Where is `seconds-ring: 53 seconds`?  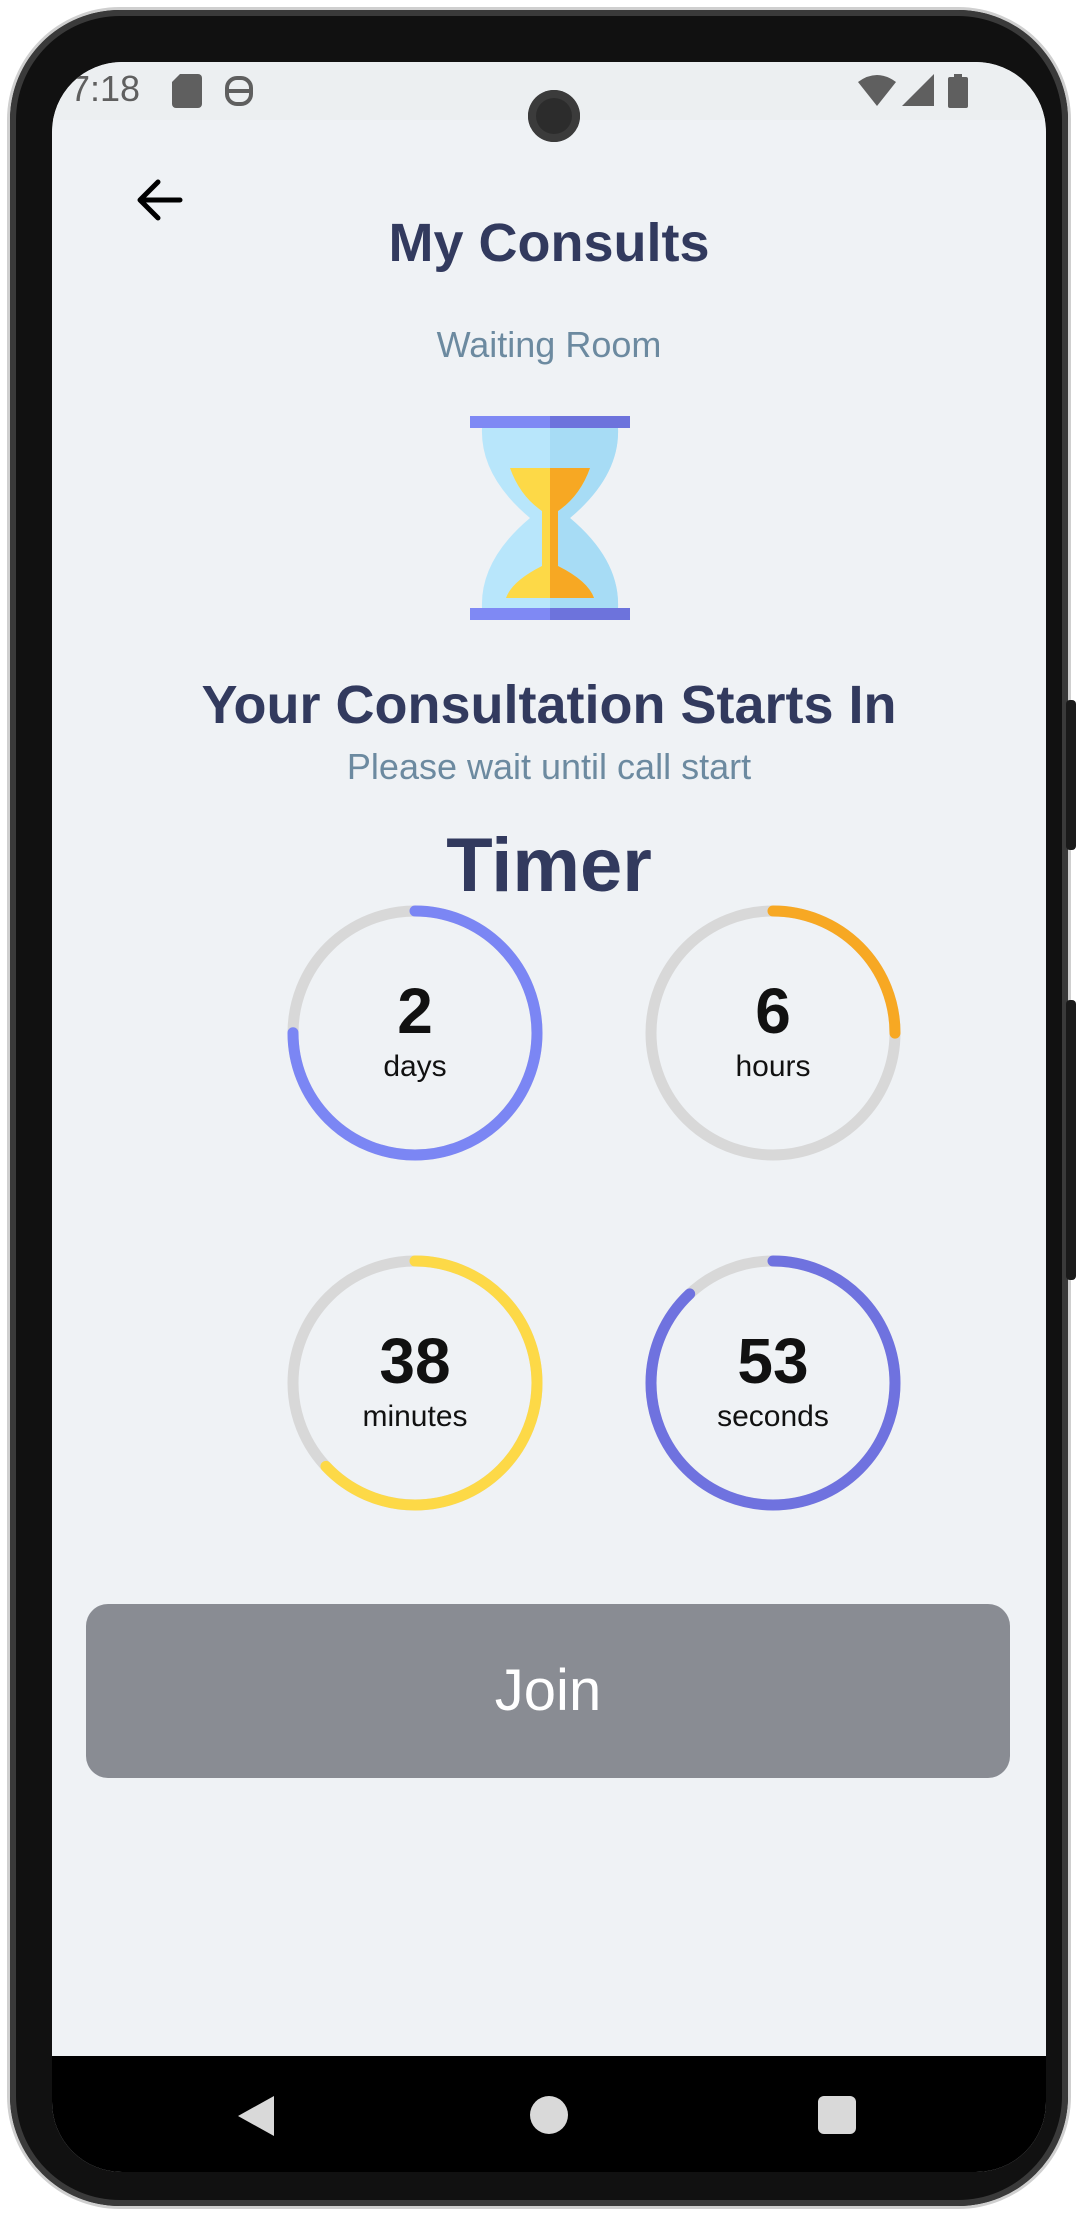
seconds-ring: 53 seconds is located at coordinates (773, 1383).